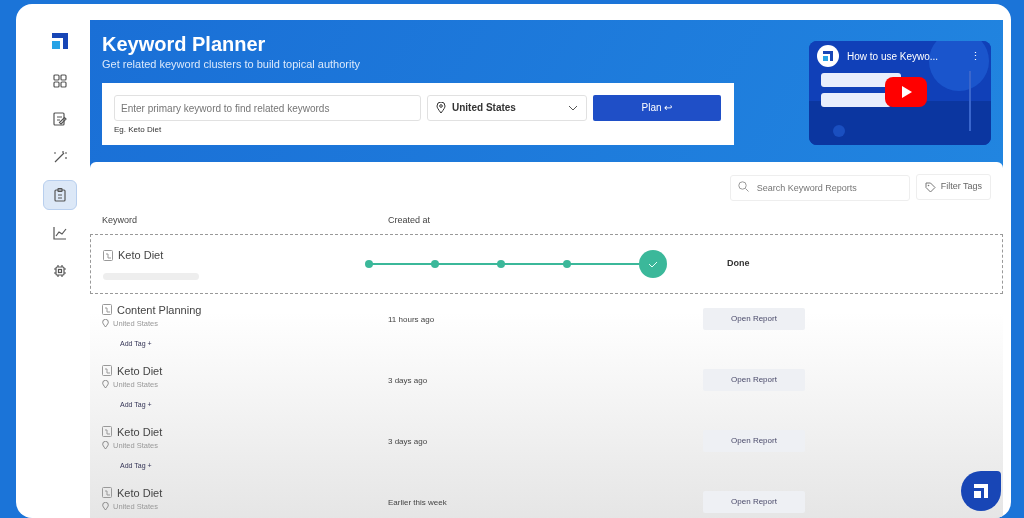  I want to click on menu-icon: ⋮, so click(975, 56).